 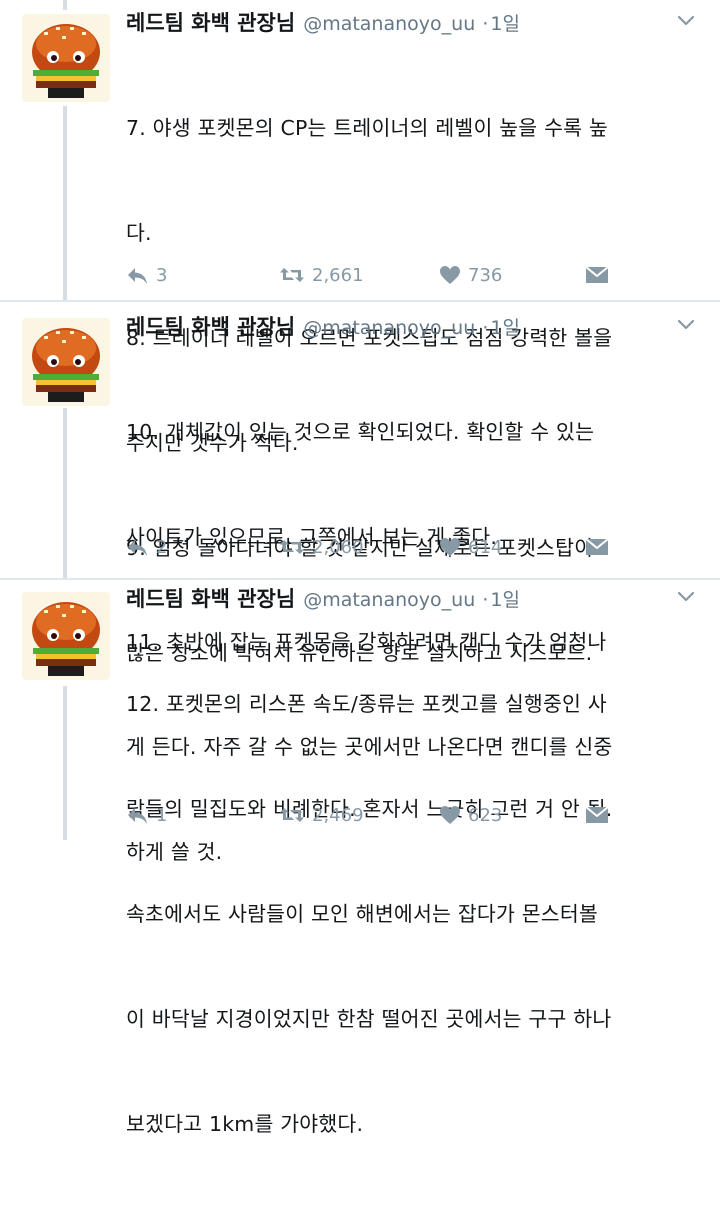 What do you see at coordinates (139, 233) in the screenshot?
I see `tweet-line: 다.` at bounding box center [139, 233].